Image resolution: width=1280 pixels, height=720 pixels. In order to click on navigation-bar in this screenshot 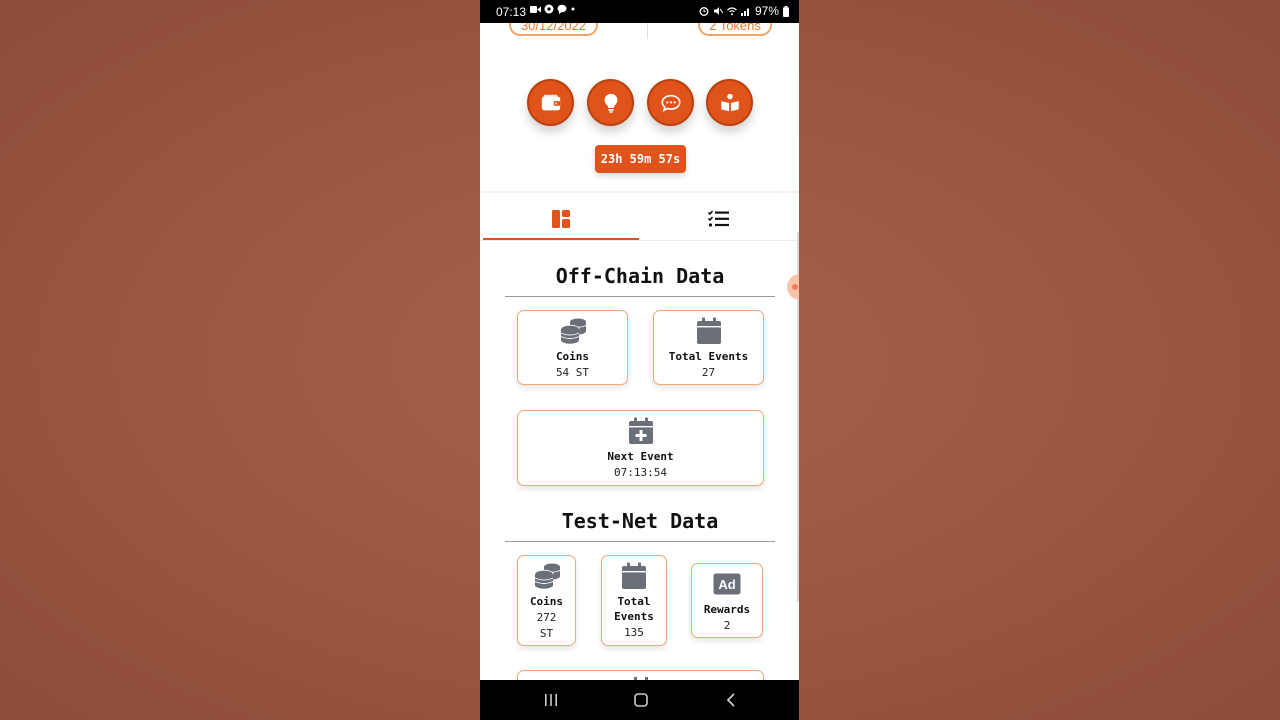, I will do `click(639, 700)`.